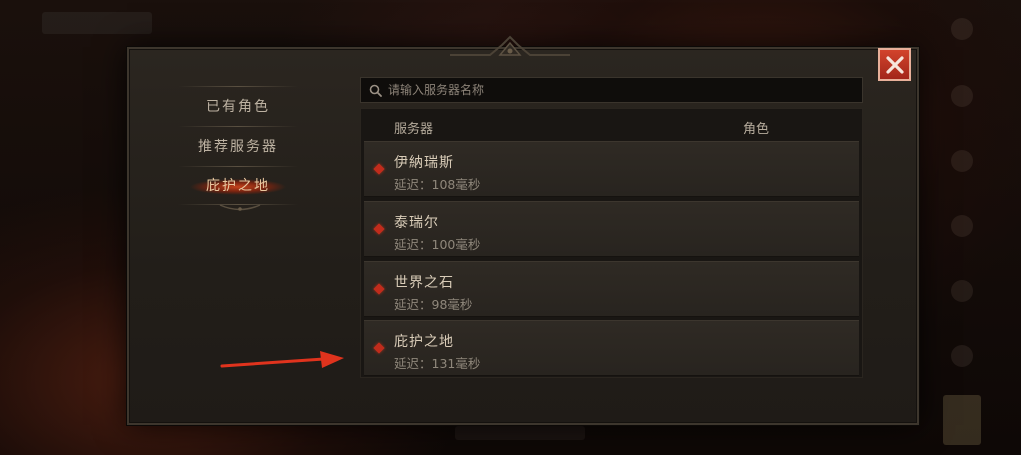 The width and height of the screenshot is (1021, 455). Describe the element at coordinates (424, 163) in the screenshot. I see `server-name: 伊納瑞斯` at that location.